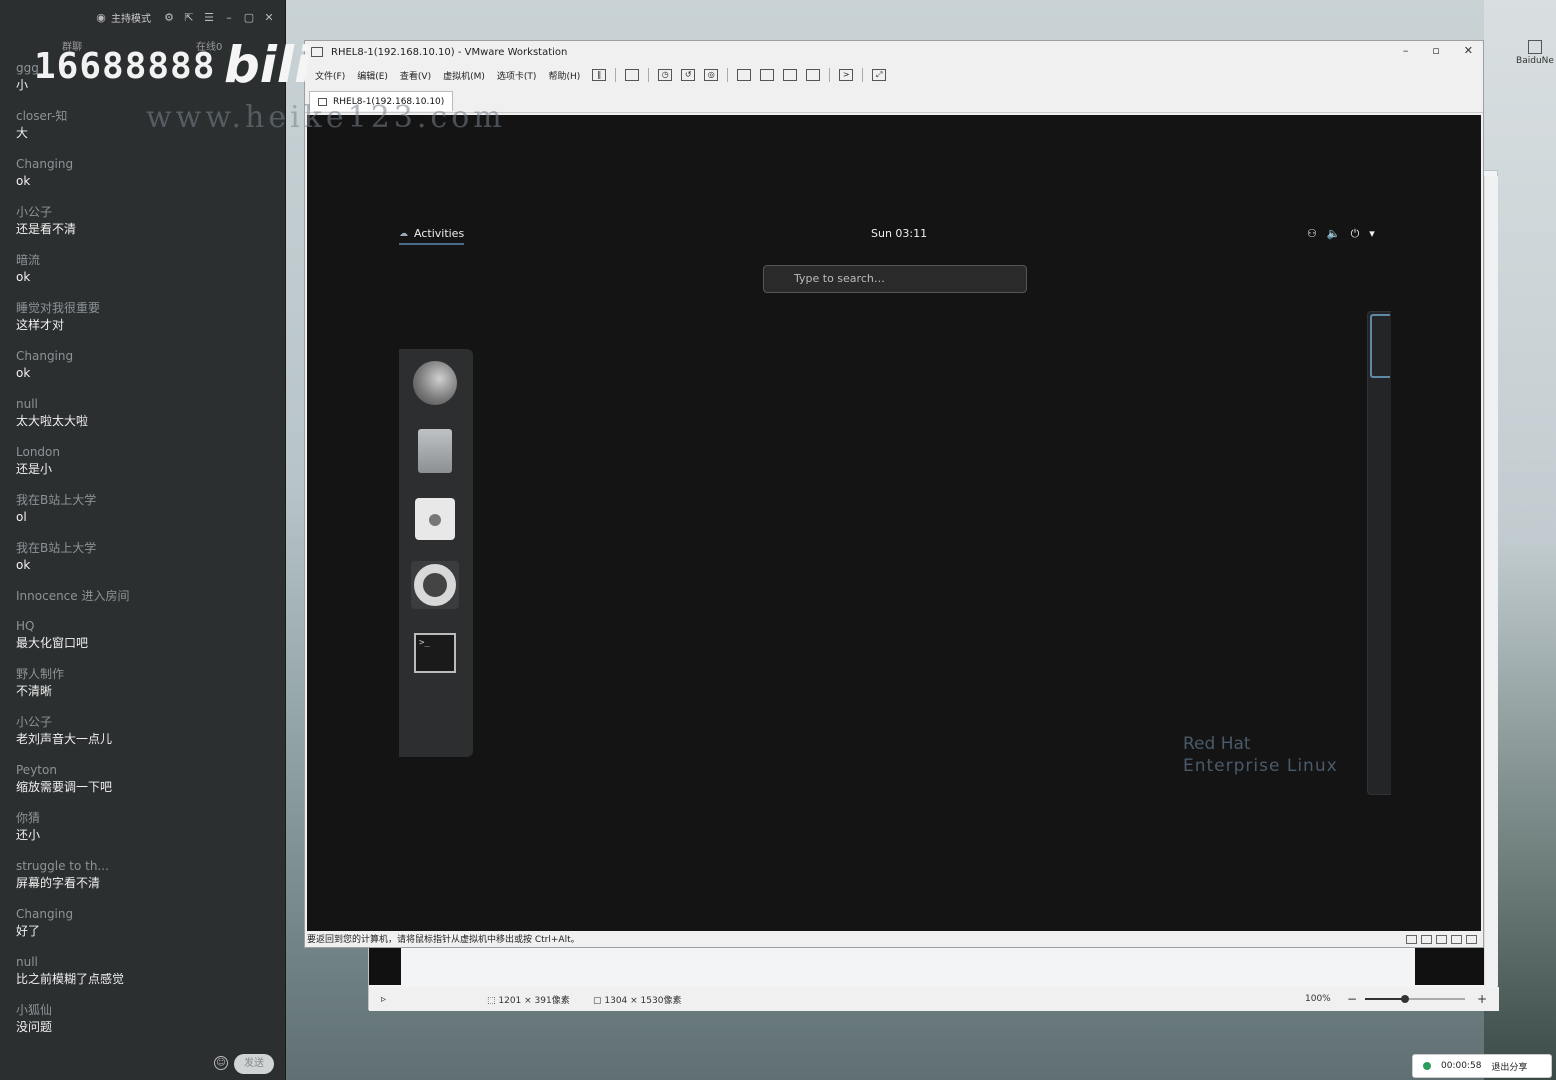  Describe the element at coordinates (435, 383) in the screenshot. I see `dash-firefox` at that location.